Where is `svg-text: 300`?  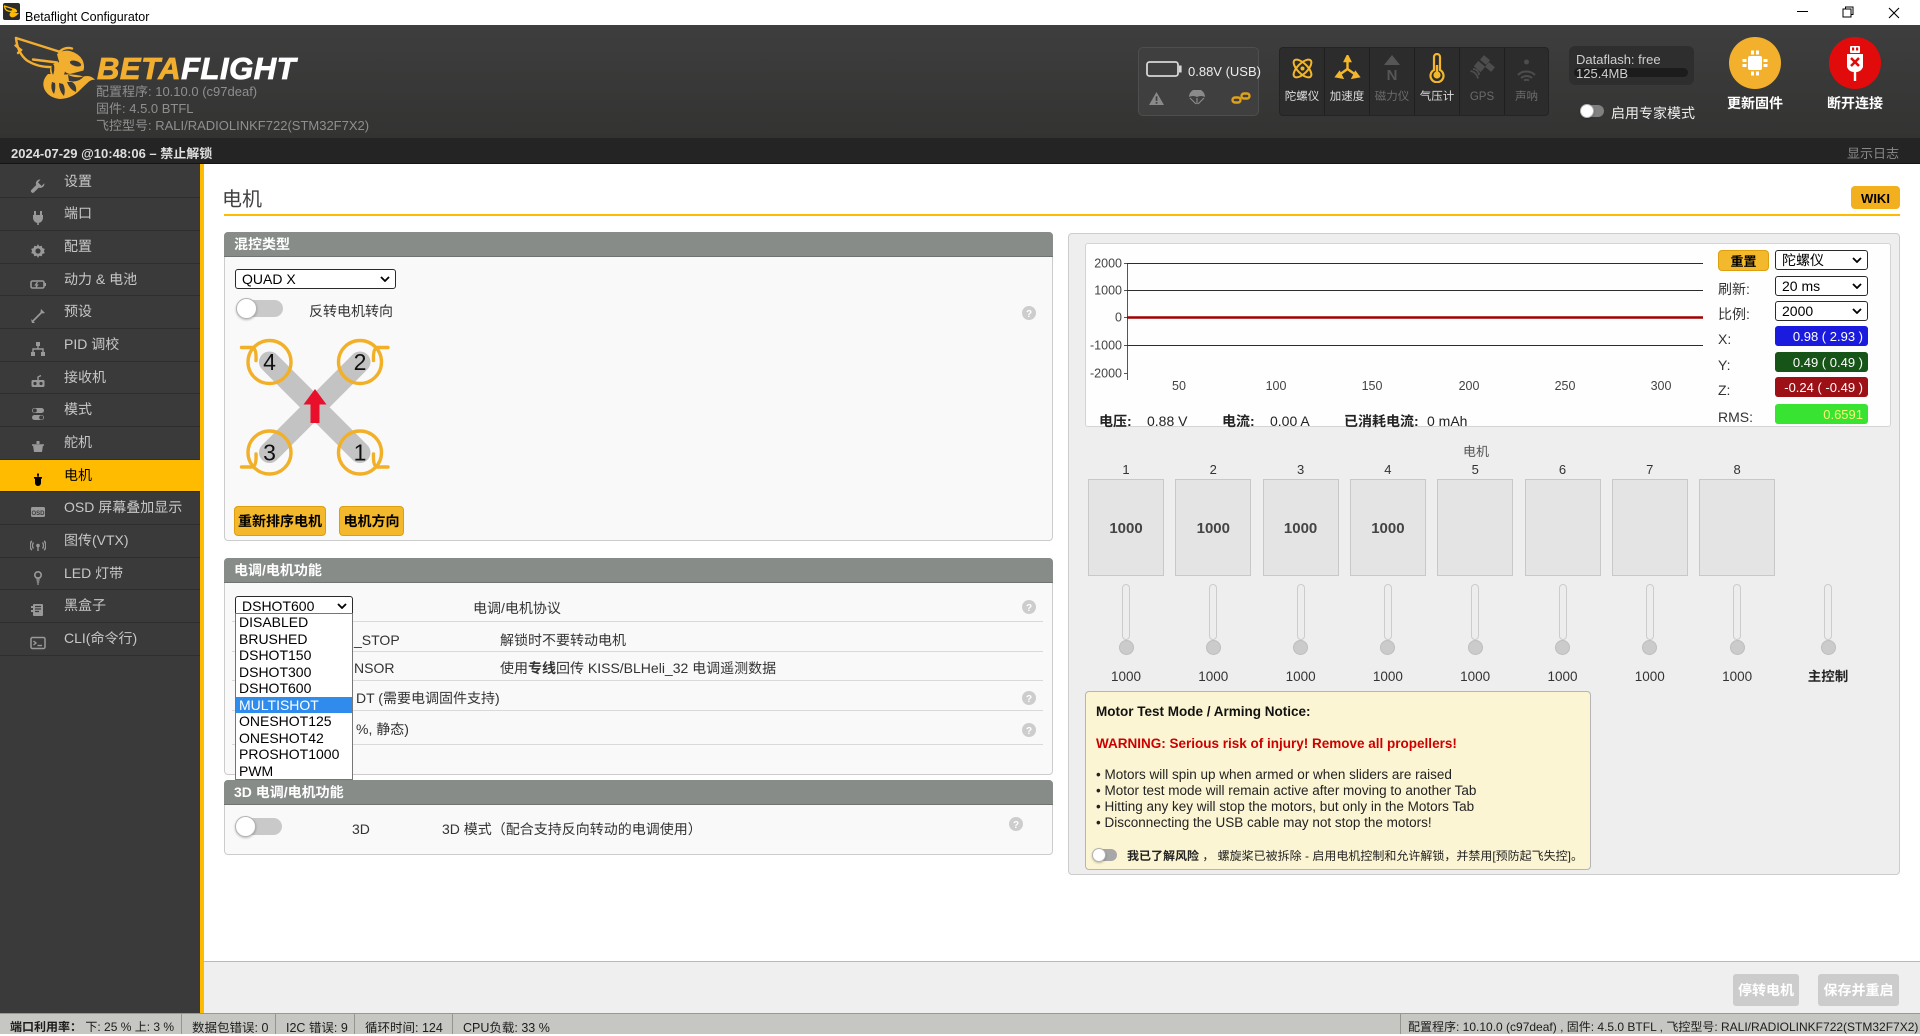
svg-text: 300 is located at coordinates (1661, 386).